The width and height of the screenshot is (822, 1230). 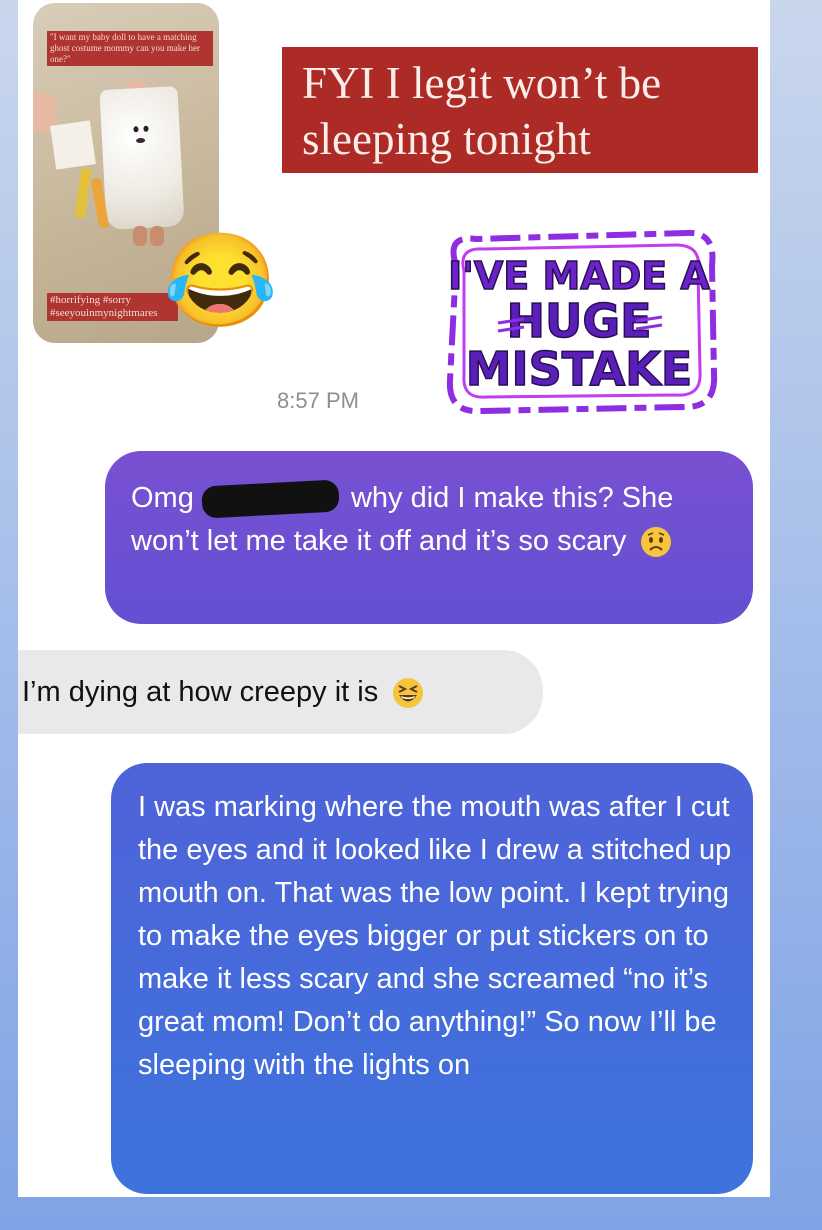 What do you see at coordinates (579, 276) in the screenshot?
I see `sticker-line-1: I'VE MADE A` at bounding box center [579, 276].